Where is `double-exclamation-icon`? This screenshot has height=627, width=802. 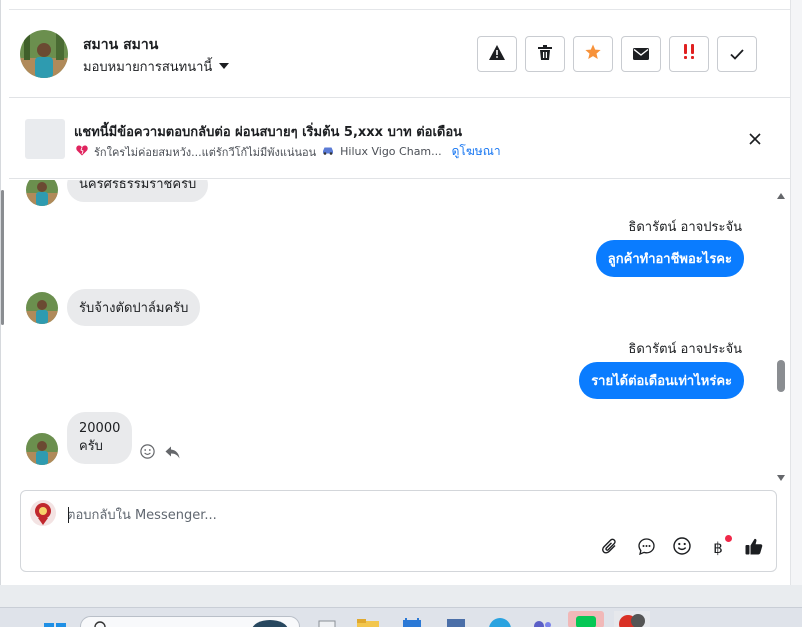 double-exclamation-icon is located at coordinates (689, 54).